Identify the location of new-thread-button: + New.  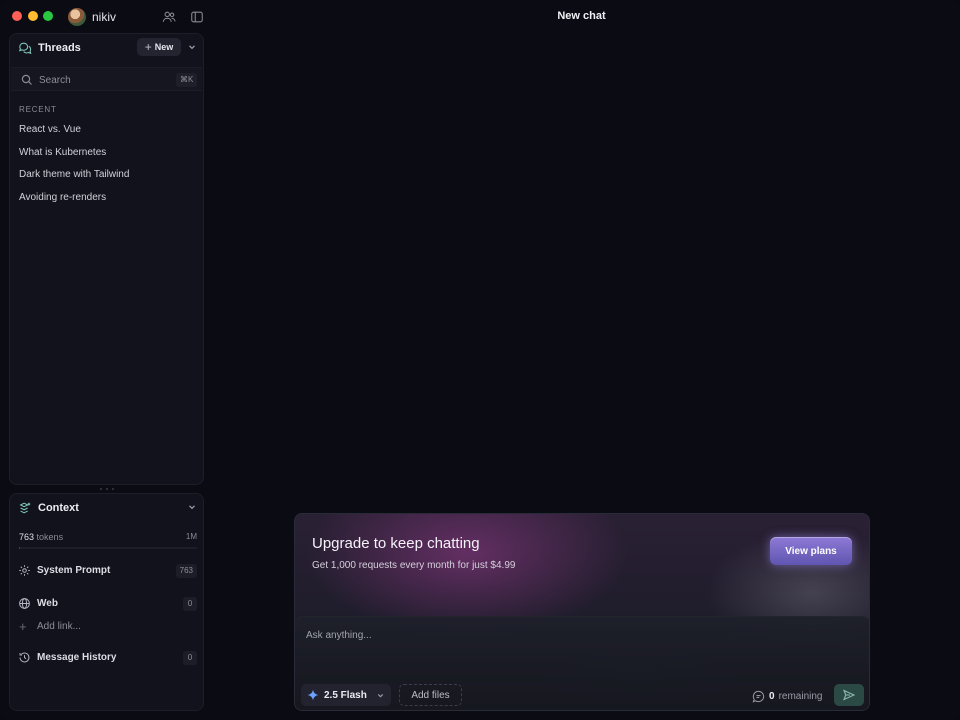
(159, 47).